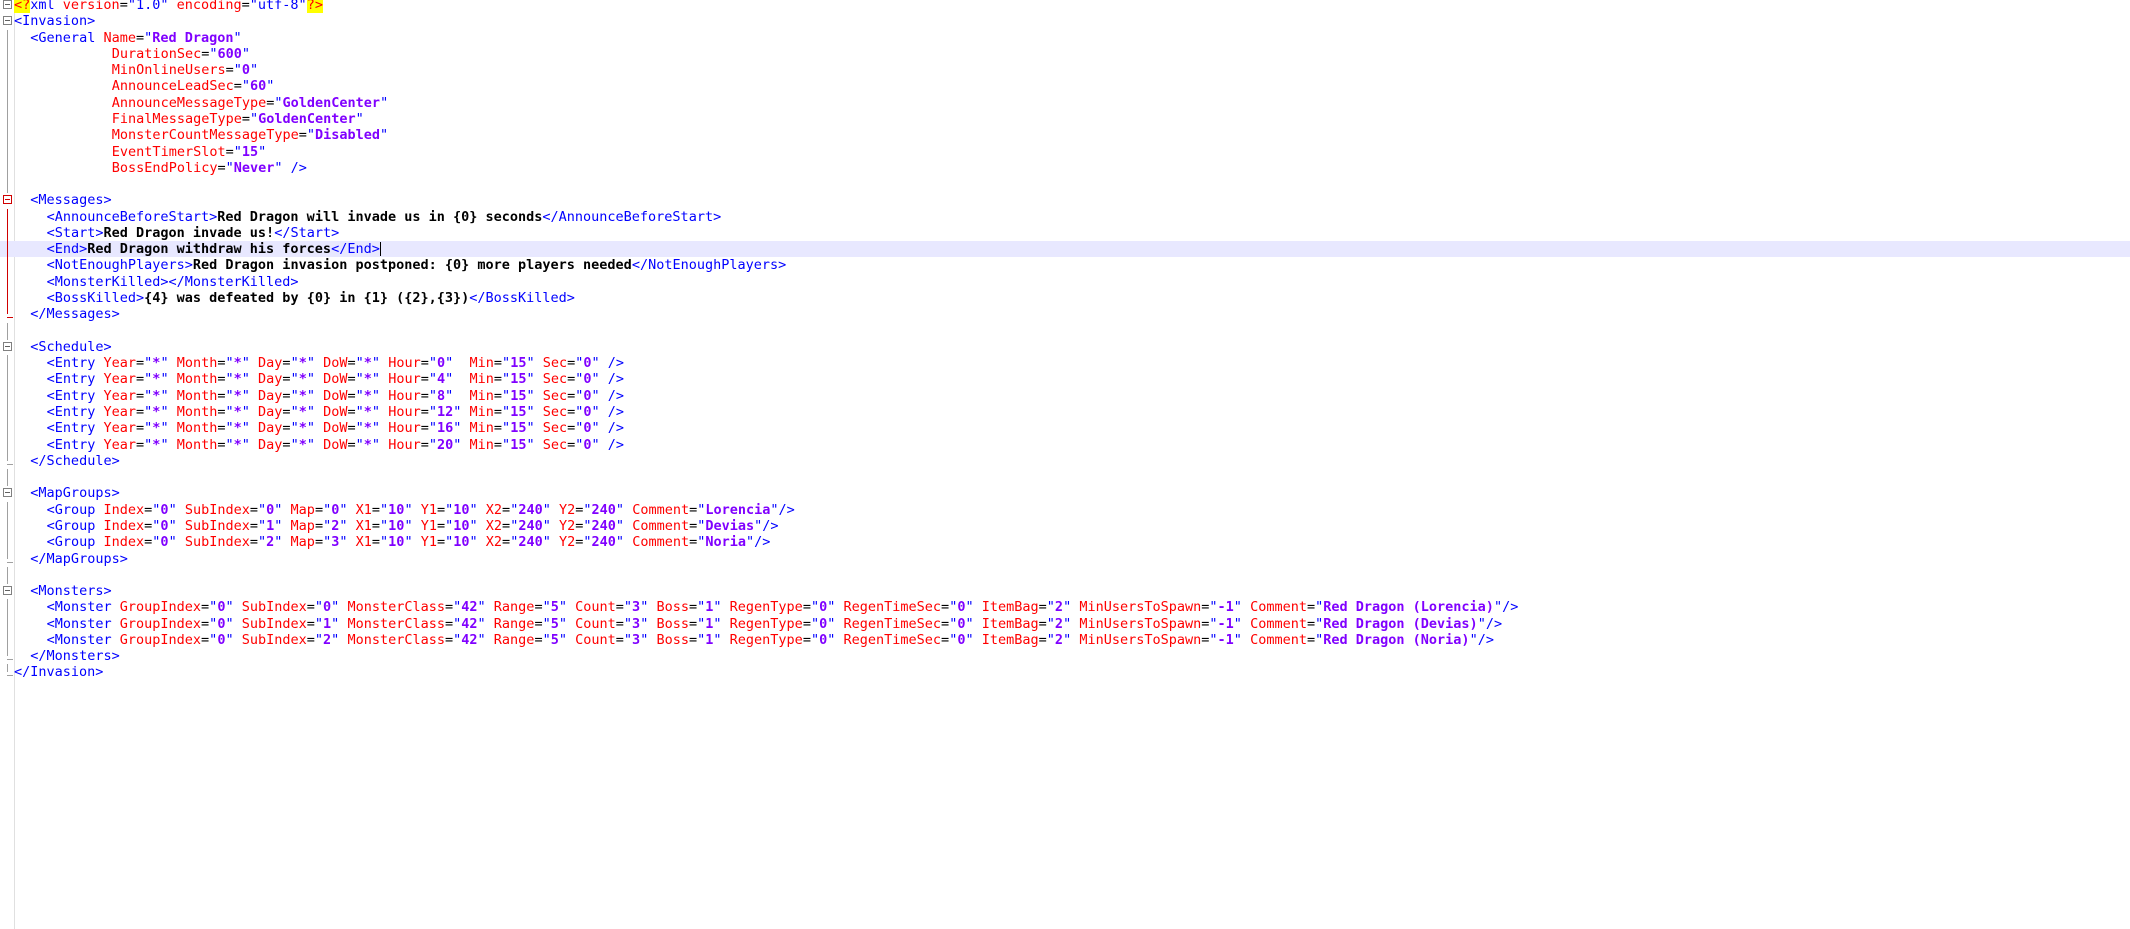 This screenshot has width=2130, height=929. Describe the element at coordinates (1396, 639) in the screenshot. I see `token-val: Red Dragon (Noria)` at that location.